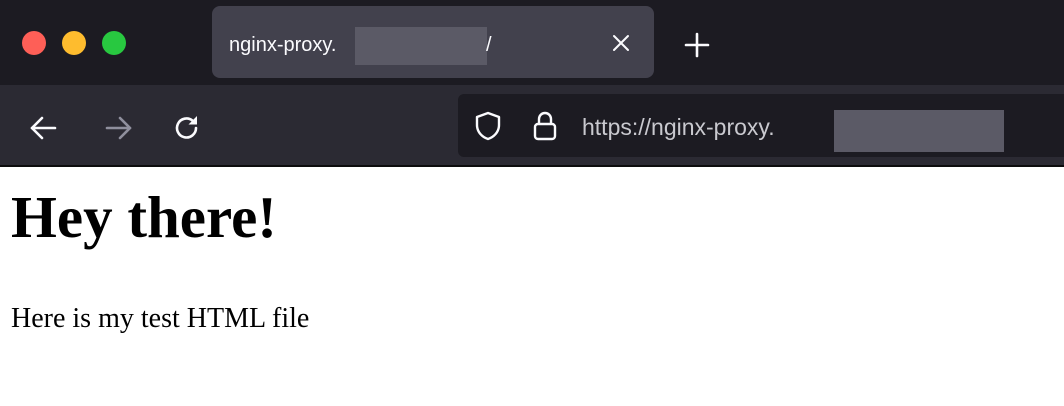  I want to click on active-tab: nginx-proxy. /, so click(433, 42).